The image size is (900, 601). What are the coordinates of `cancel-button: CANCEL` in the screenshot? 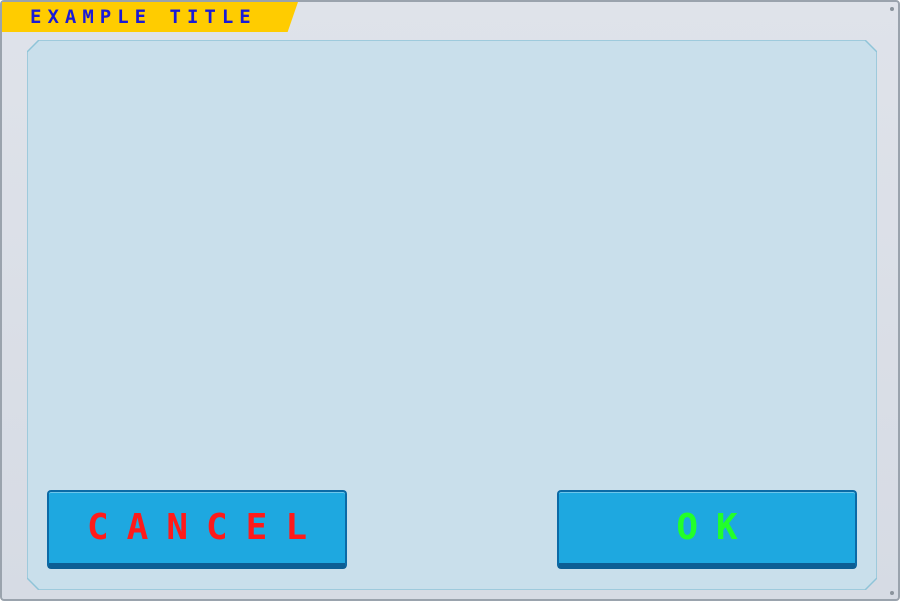 It's located at (197, 529).